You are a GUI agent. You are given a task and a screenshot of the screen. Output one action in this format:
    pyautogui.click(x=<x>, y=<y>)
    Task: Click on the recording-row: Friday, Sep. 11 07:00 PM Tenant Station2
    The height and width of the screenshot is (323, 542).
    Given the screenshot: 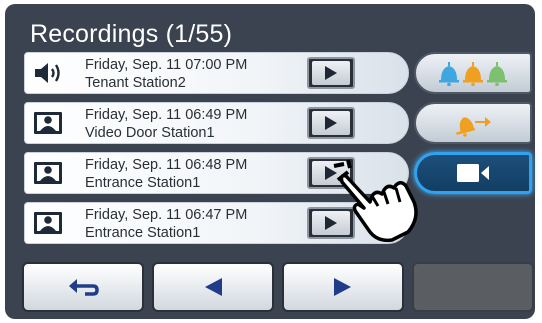 What is the action you would take?
    pyautogui.click(x=216, y=73)
    